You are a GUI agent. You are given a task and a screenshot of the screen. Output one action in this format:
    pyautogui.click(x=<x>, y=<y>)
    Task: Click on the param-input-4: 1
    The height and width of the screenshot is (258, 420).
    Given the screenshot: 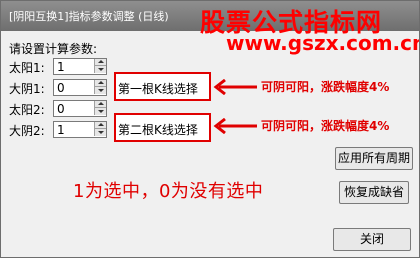 What is the action you would take?
    pyautogui.click(x=80, y=129)
    